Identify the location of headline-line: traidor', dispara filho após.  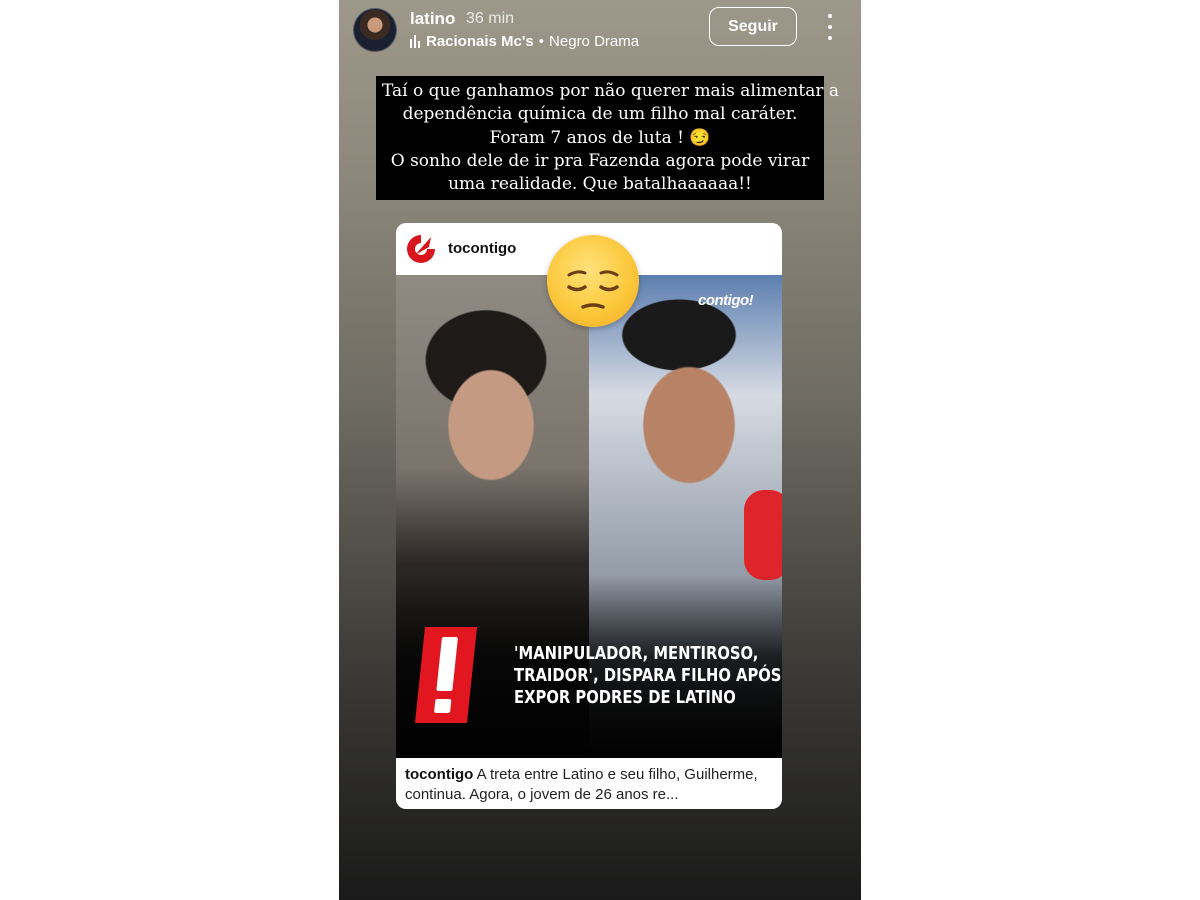
(648, 675).